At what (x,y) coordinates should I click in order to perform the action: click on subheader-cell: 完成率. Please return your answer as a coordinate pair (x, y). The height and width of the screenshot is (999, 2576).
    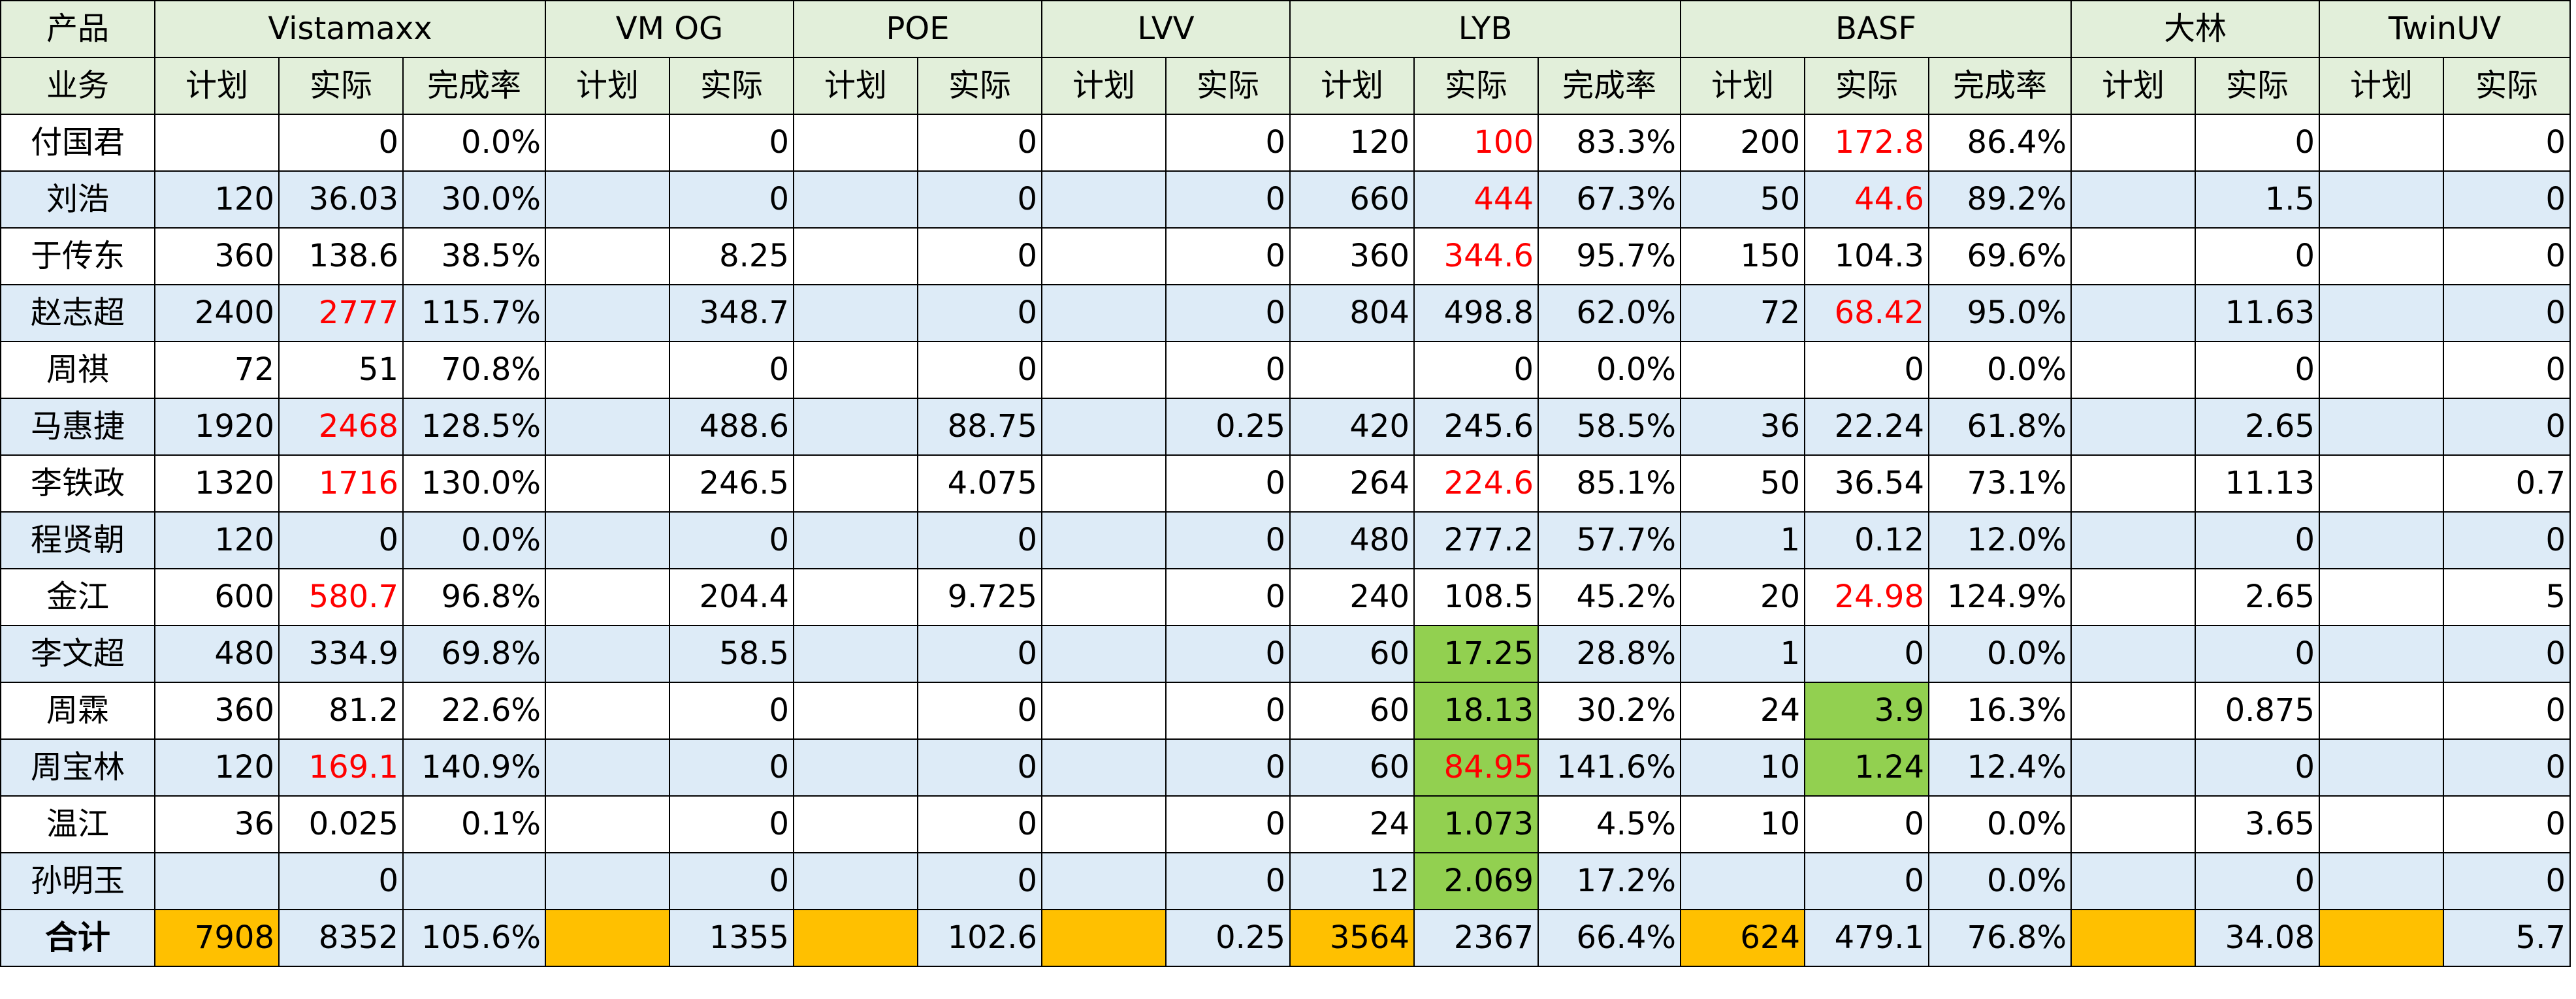
    Looking at the image, I should click on (2000, 86).